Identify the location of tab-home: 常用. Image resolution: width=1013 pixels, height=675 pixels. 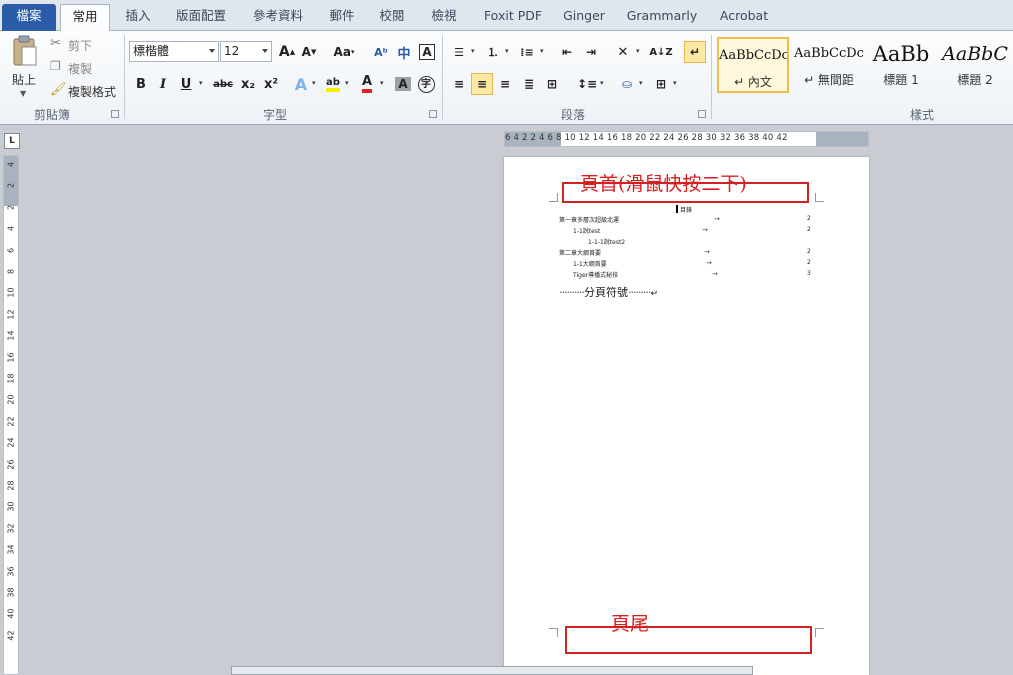
(85, 17).